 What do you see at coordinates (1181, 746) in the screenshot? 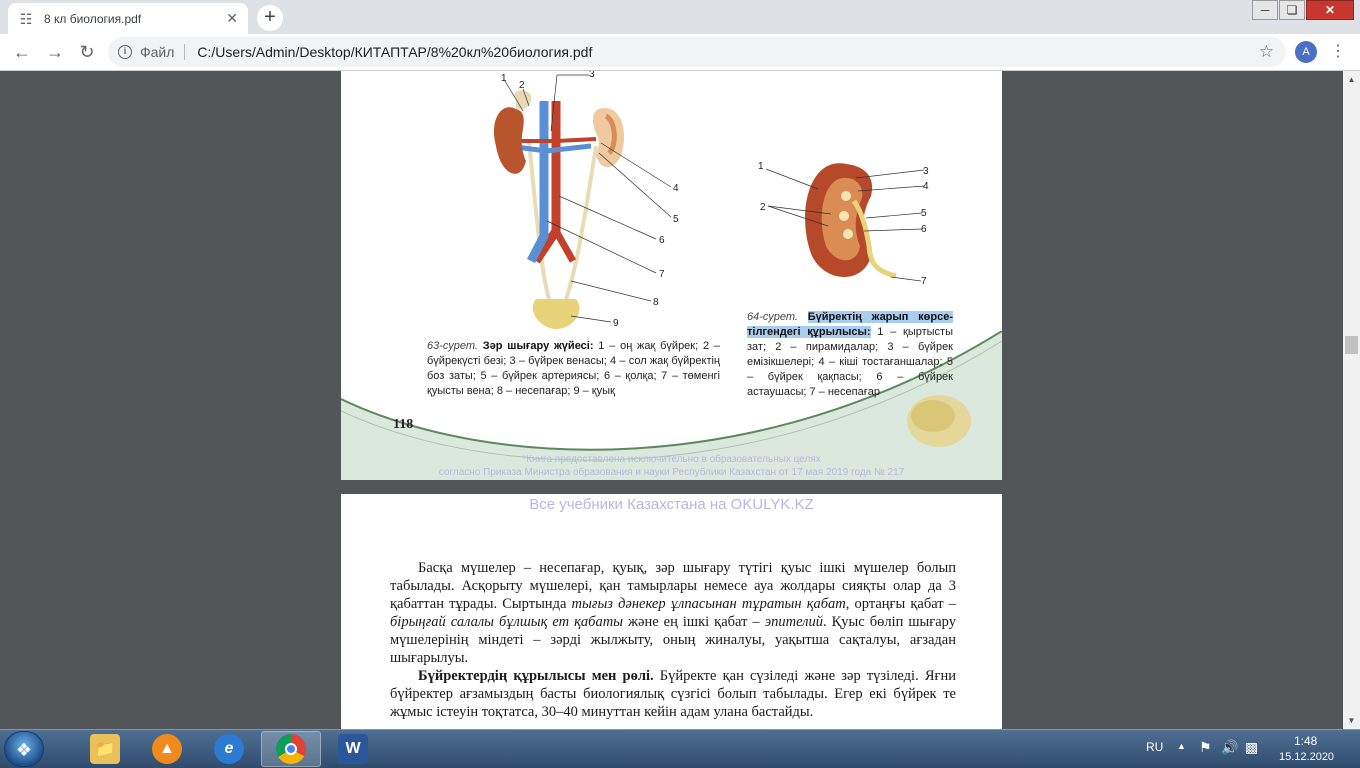
I see `tray-arrow-icon: ▲` at bounding box center [1181, 746].